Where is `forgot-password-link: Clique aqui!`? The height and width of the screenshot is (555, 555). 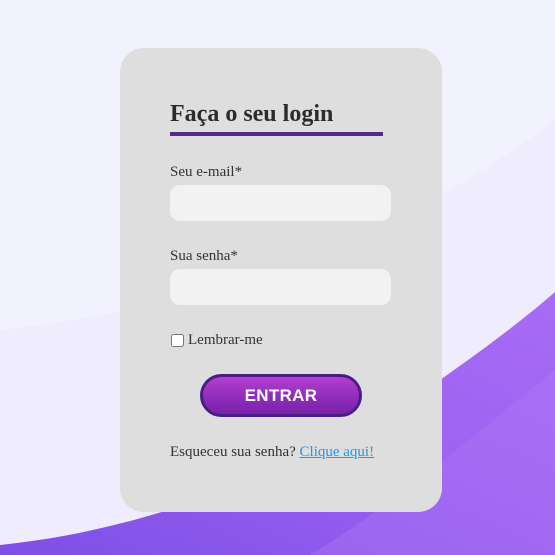
forgot-password-link: Clique aqui! is located at coordinates (337, 452).